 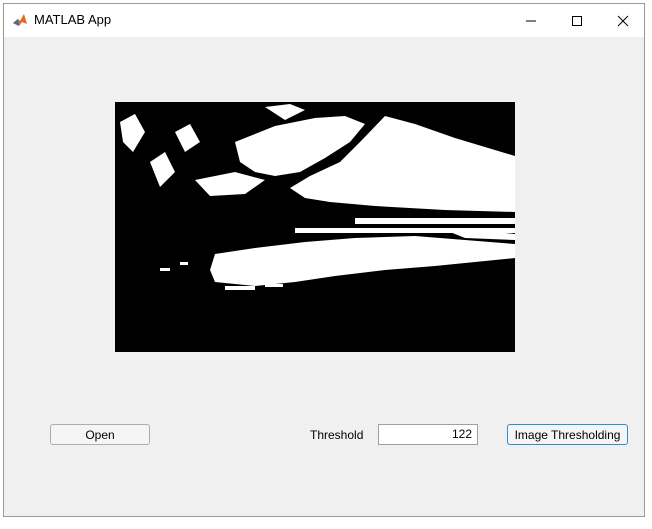 I want to click on close-button, so click(x=623, y=20).